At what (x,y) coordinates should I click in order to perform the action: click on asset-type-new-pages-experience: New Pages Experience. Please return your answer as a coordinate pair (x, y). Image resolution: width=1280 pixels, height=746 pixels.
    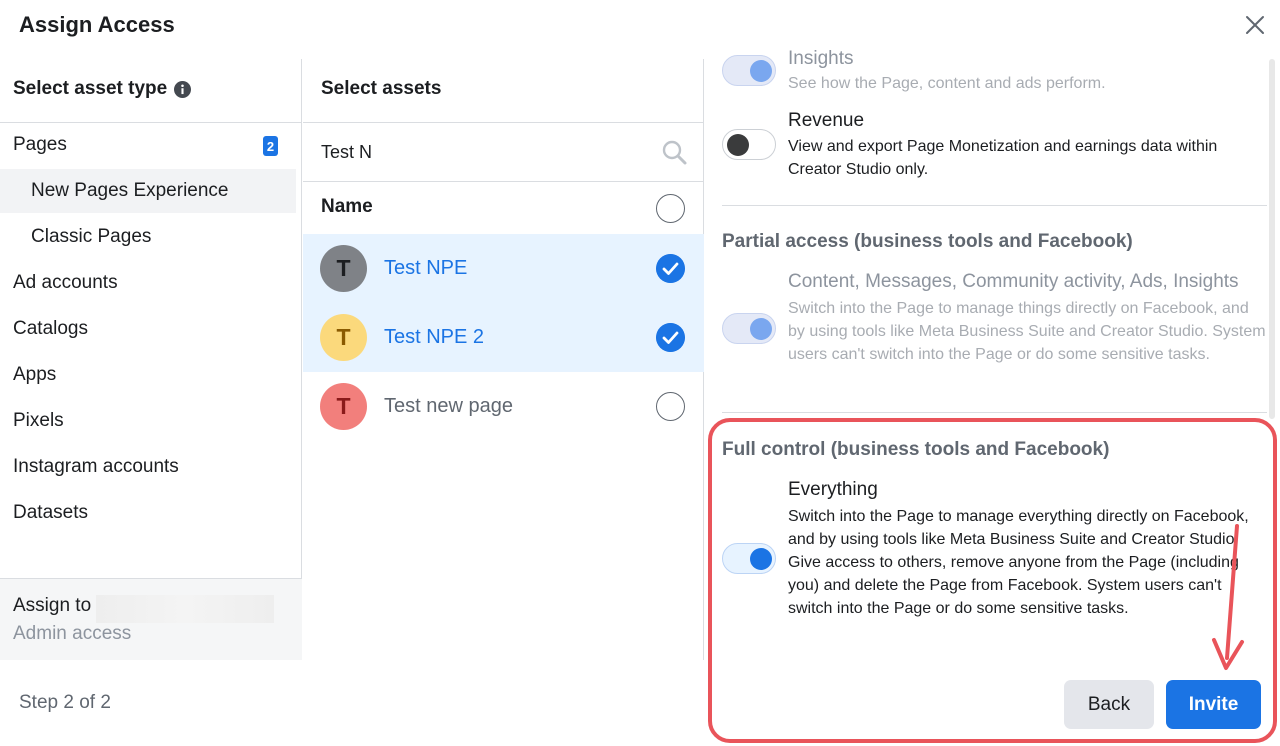
    Looking at the image, I should click on (148, 191).